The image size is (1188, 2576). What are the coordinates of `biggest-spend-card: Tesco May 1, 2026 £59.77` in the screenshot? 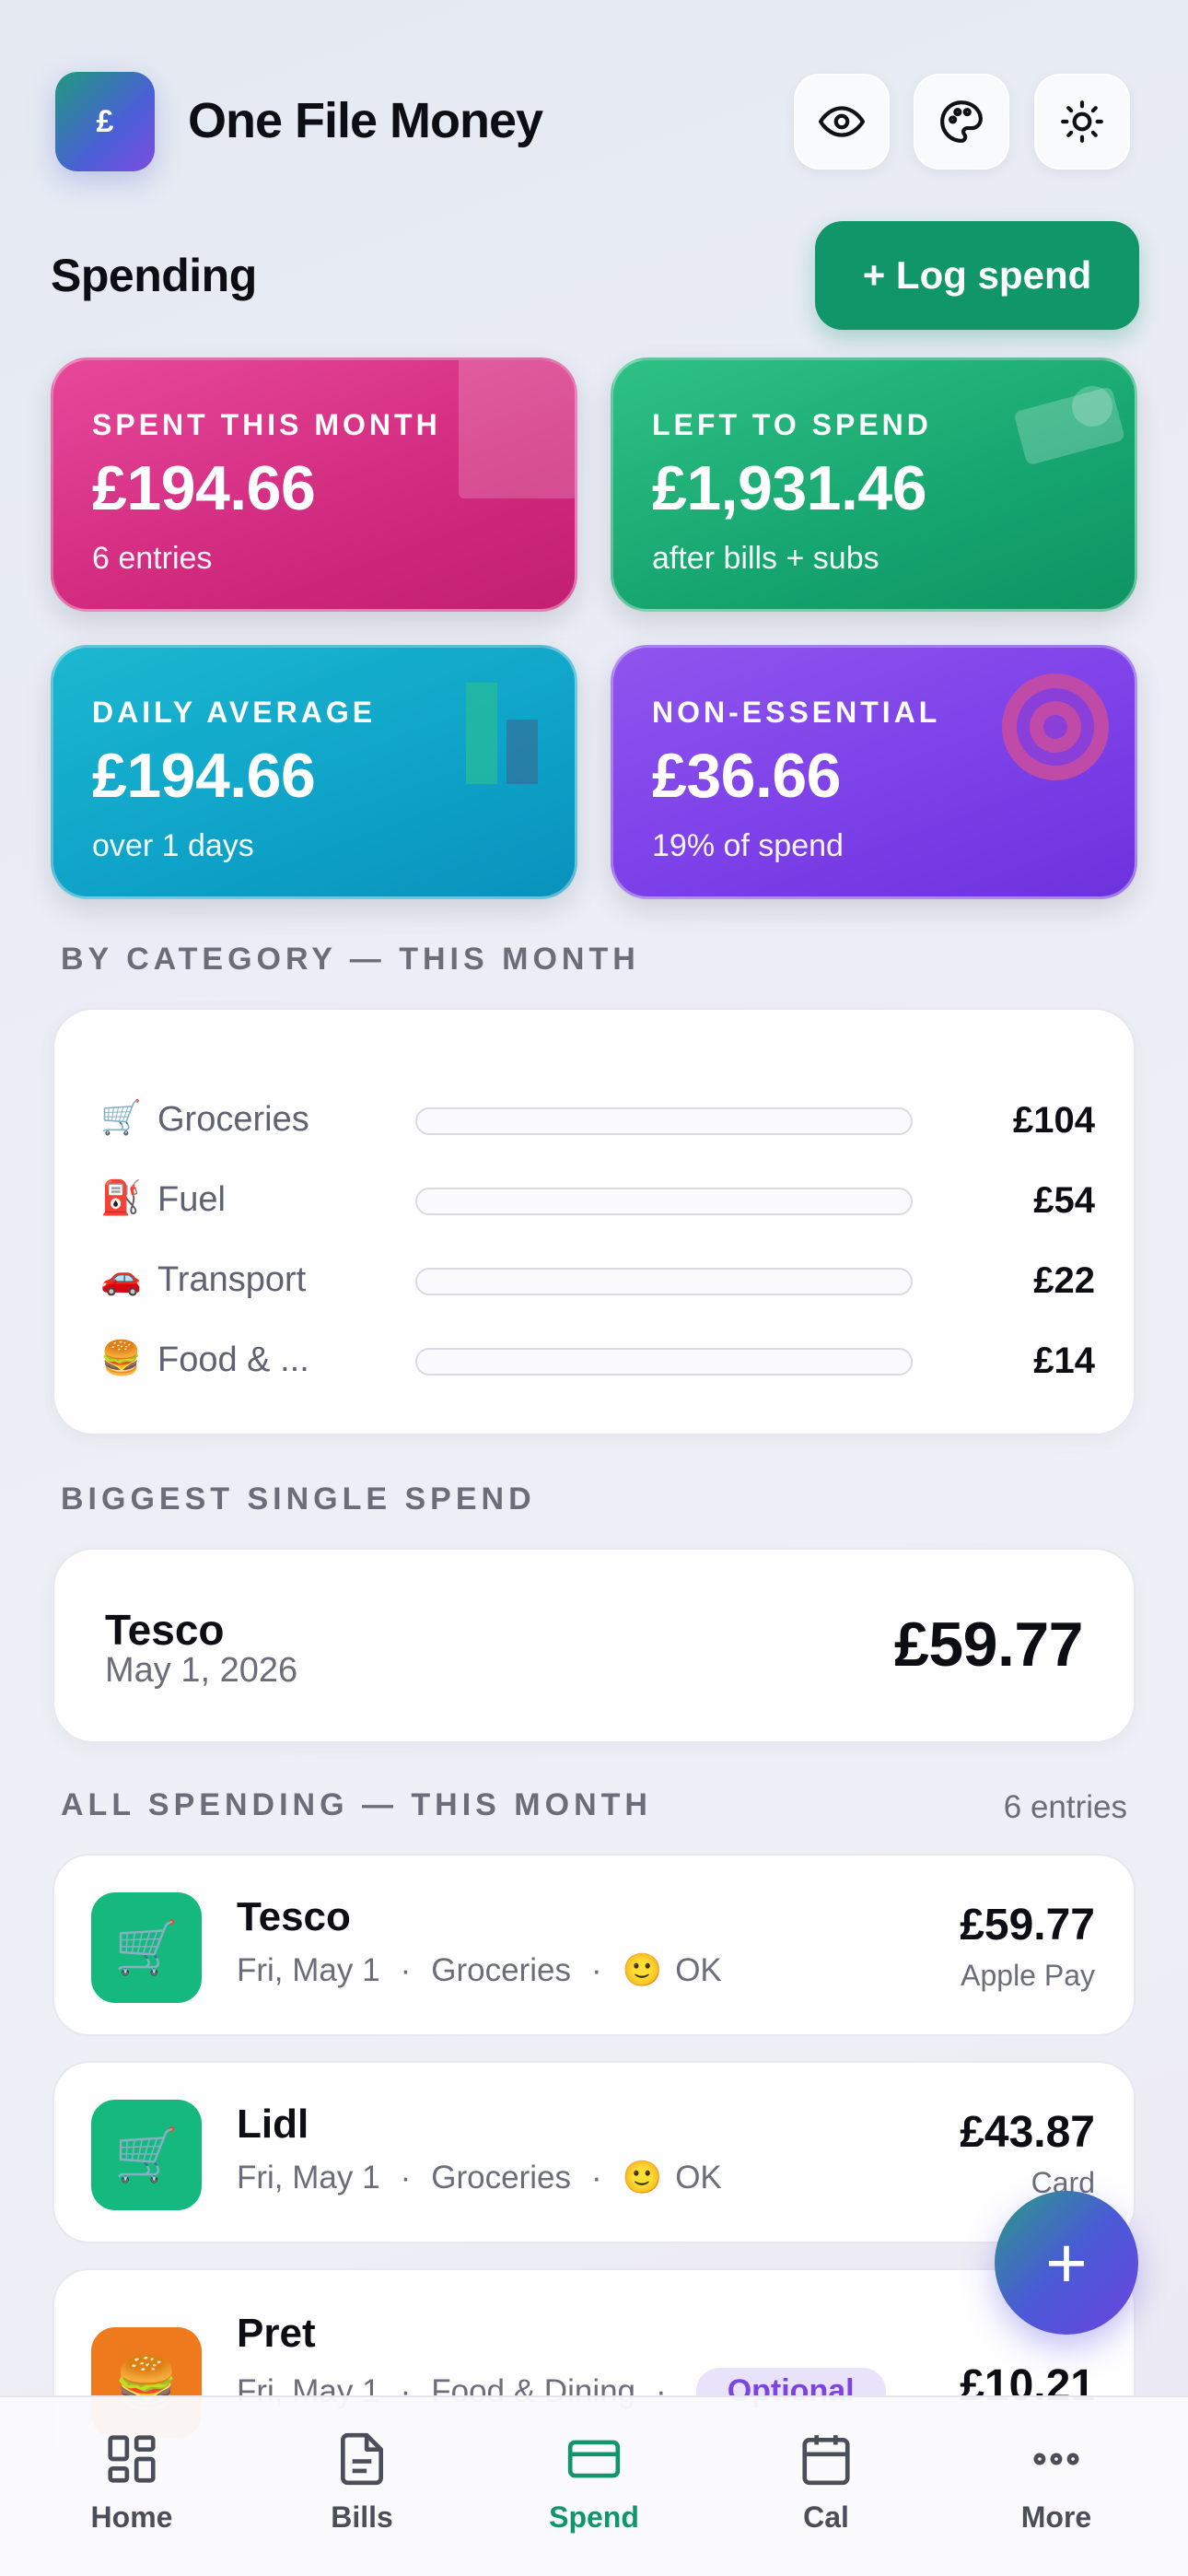 It's located at (594, 1645).